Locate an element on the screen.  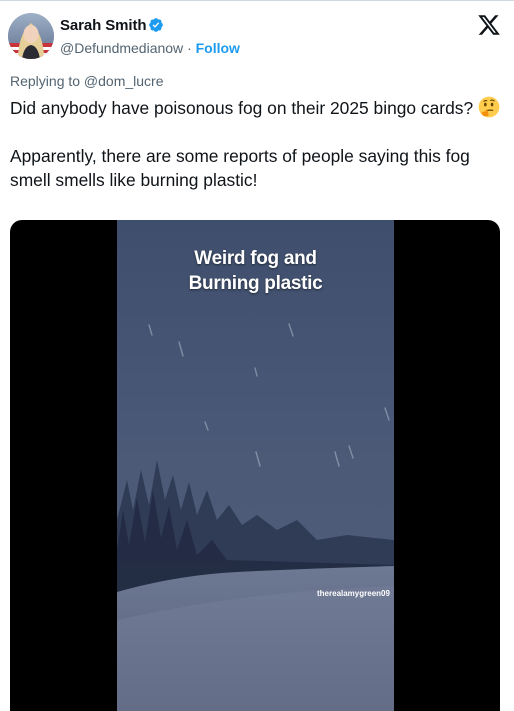
avatar is located at coordinates (31, 36).